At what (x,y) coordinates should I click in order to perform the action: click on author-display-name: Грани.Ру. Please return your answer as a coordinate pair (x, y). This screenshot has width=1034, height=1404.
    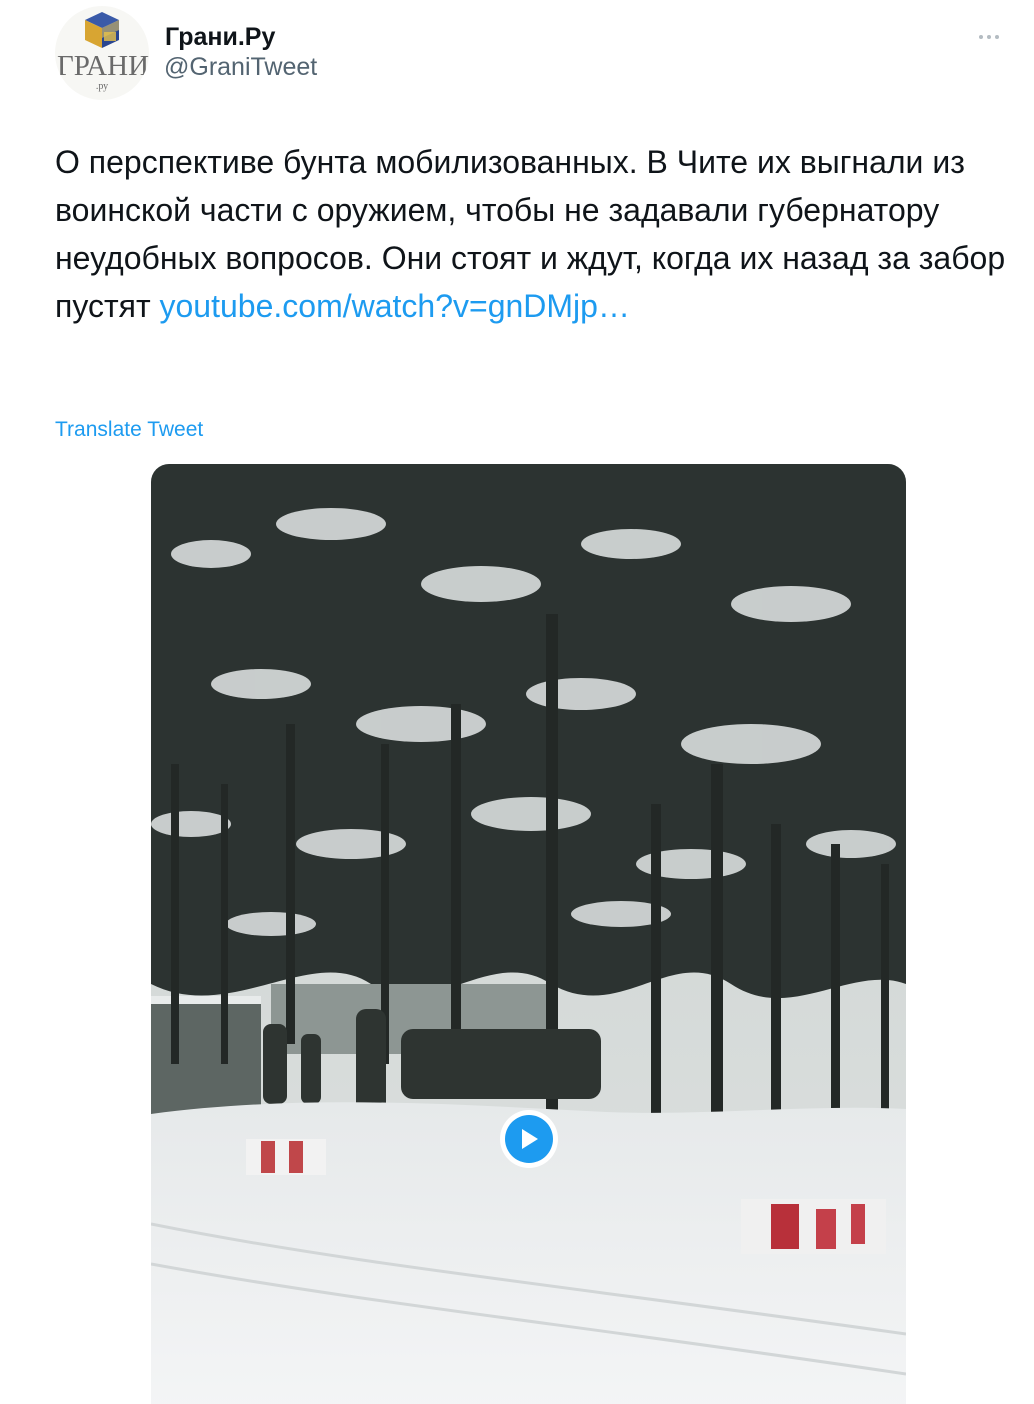
    Looking at the image, I should click on (220, 37).